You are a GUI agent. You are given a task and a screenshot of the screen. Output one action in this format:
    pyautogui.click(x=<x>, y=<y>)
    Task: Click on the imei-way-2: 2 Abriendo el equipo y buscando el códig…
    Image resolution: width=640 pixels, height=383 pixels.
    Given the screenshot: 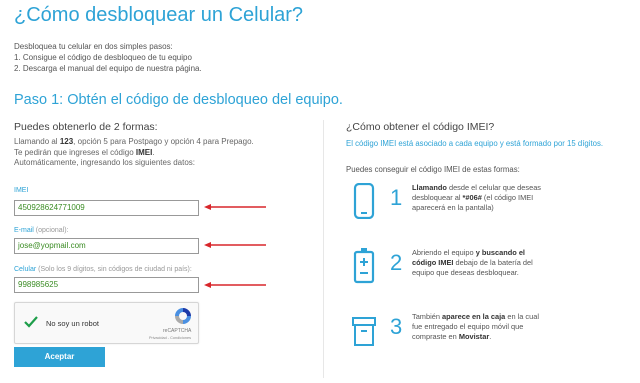 What is the action you would take?
    pyautogui.click(x=491, y=278)
    